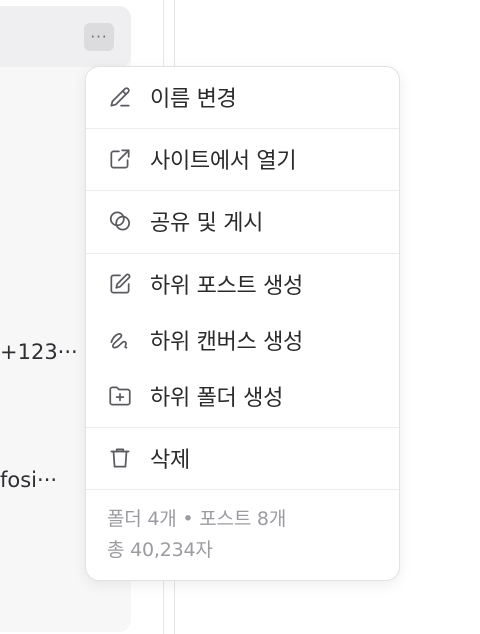 The image size is (480, 634). Describe the element at coordinates (196, 535) in the screenshot. I see `folder-stats: 폴더 4개 • 포스트 8개 총 40,234자` at that location.